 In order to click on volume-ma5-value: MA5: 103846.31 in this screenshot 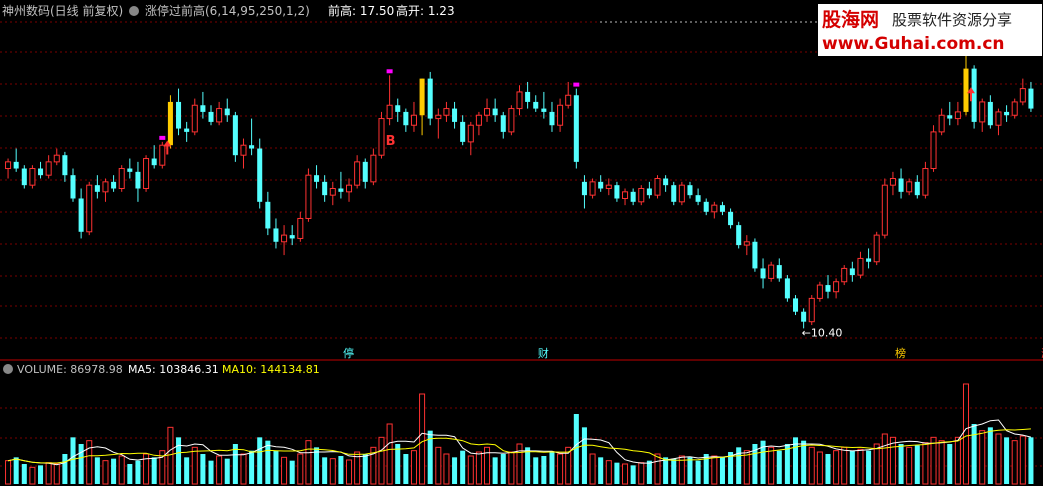, I will do `click(173, 369)`.